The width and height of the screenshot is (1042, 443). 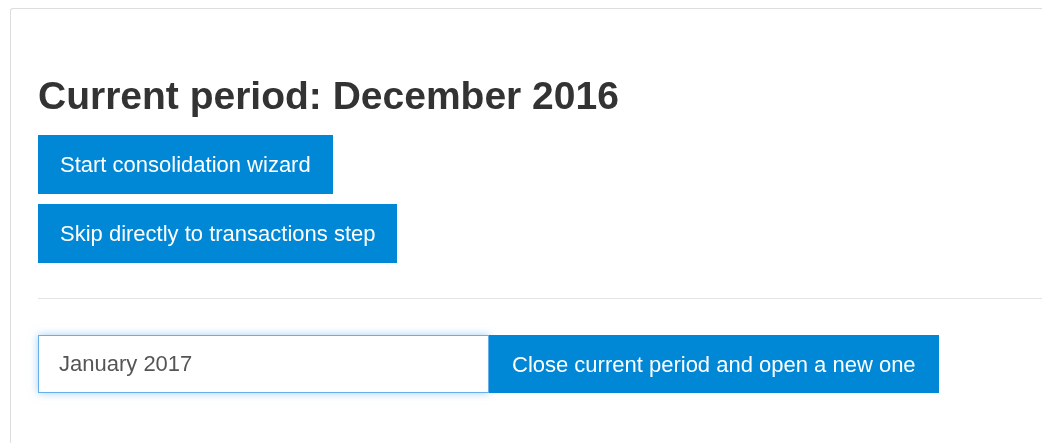 I want to click on action-button: Start consolidation wizard, so click(x=185, y=164).